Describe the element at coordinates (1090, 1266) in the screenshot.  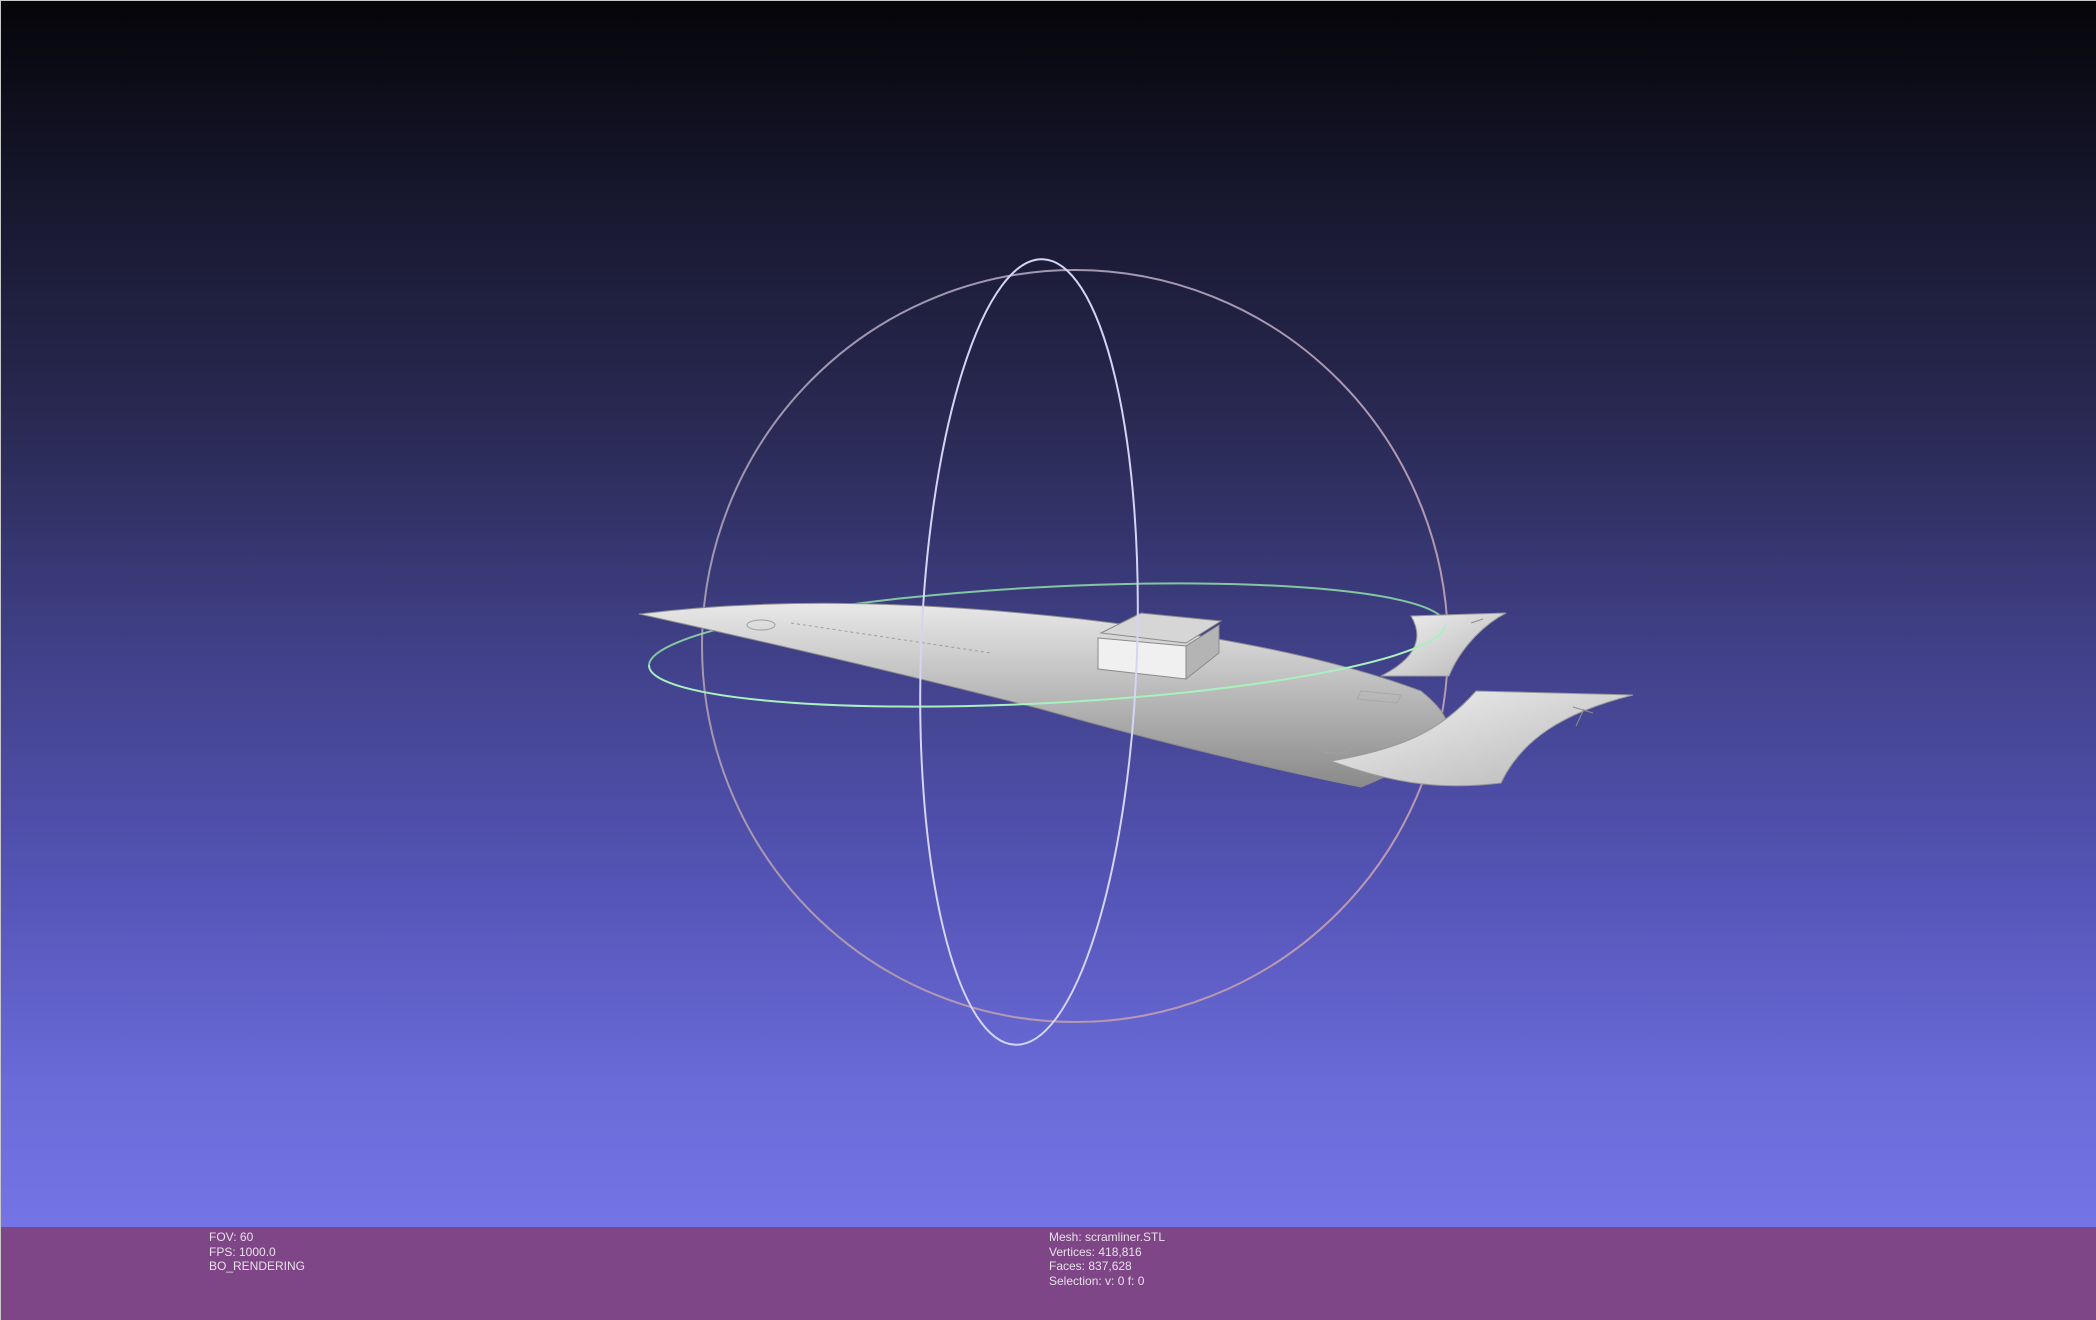
I see `faces-label: Faces: 837,628` at that location.